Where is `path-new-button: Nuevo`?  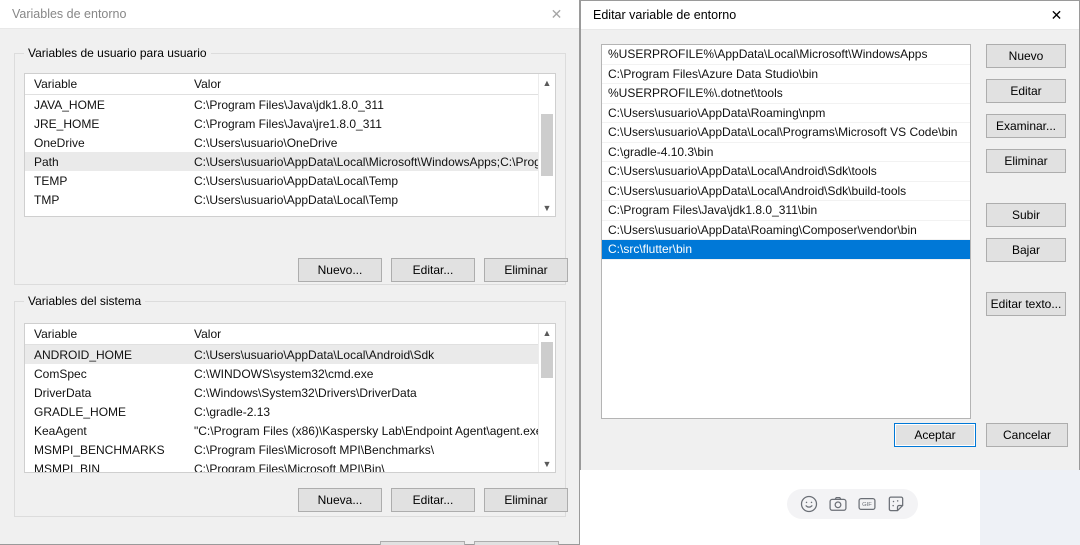 path-new-button: Nuevo is located at coordinates (1026, 56).